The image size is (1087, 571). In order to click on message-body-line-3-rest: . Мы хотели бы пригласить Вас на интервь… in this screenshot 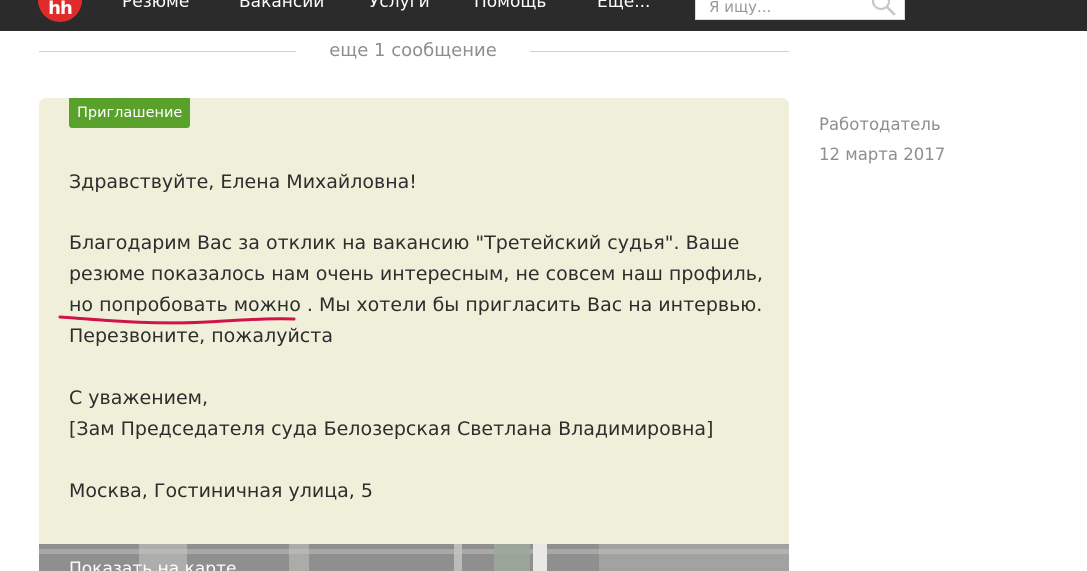, I will do `click(534, 305)`.